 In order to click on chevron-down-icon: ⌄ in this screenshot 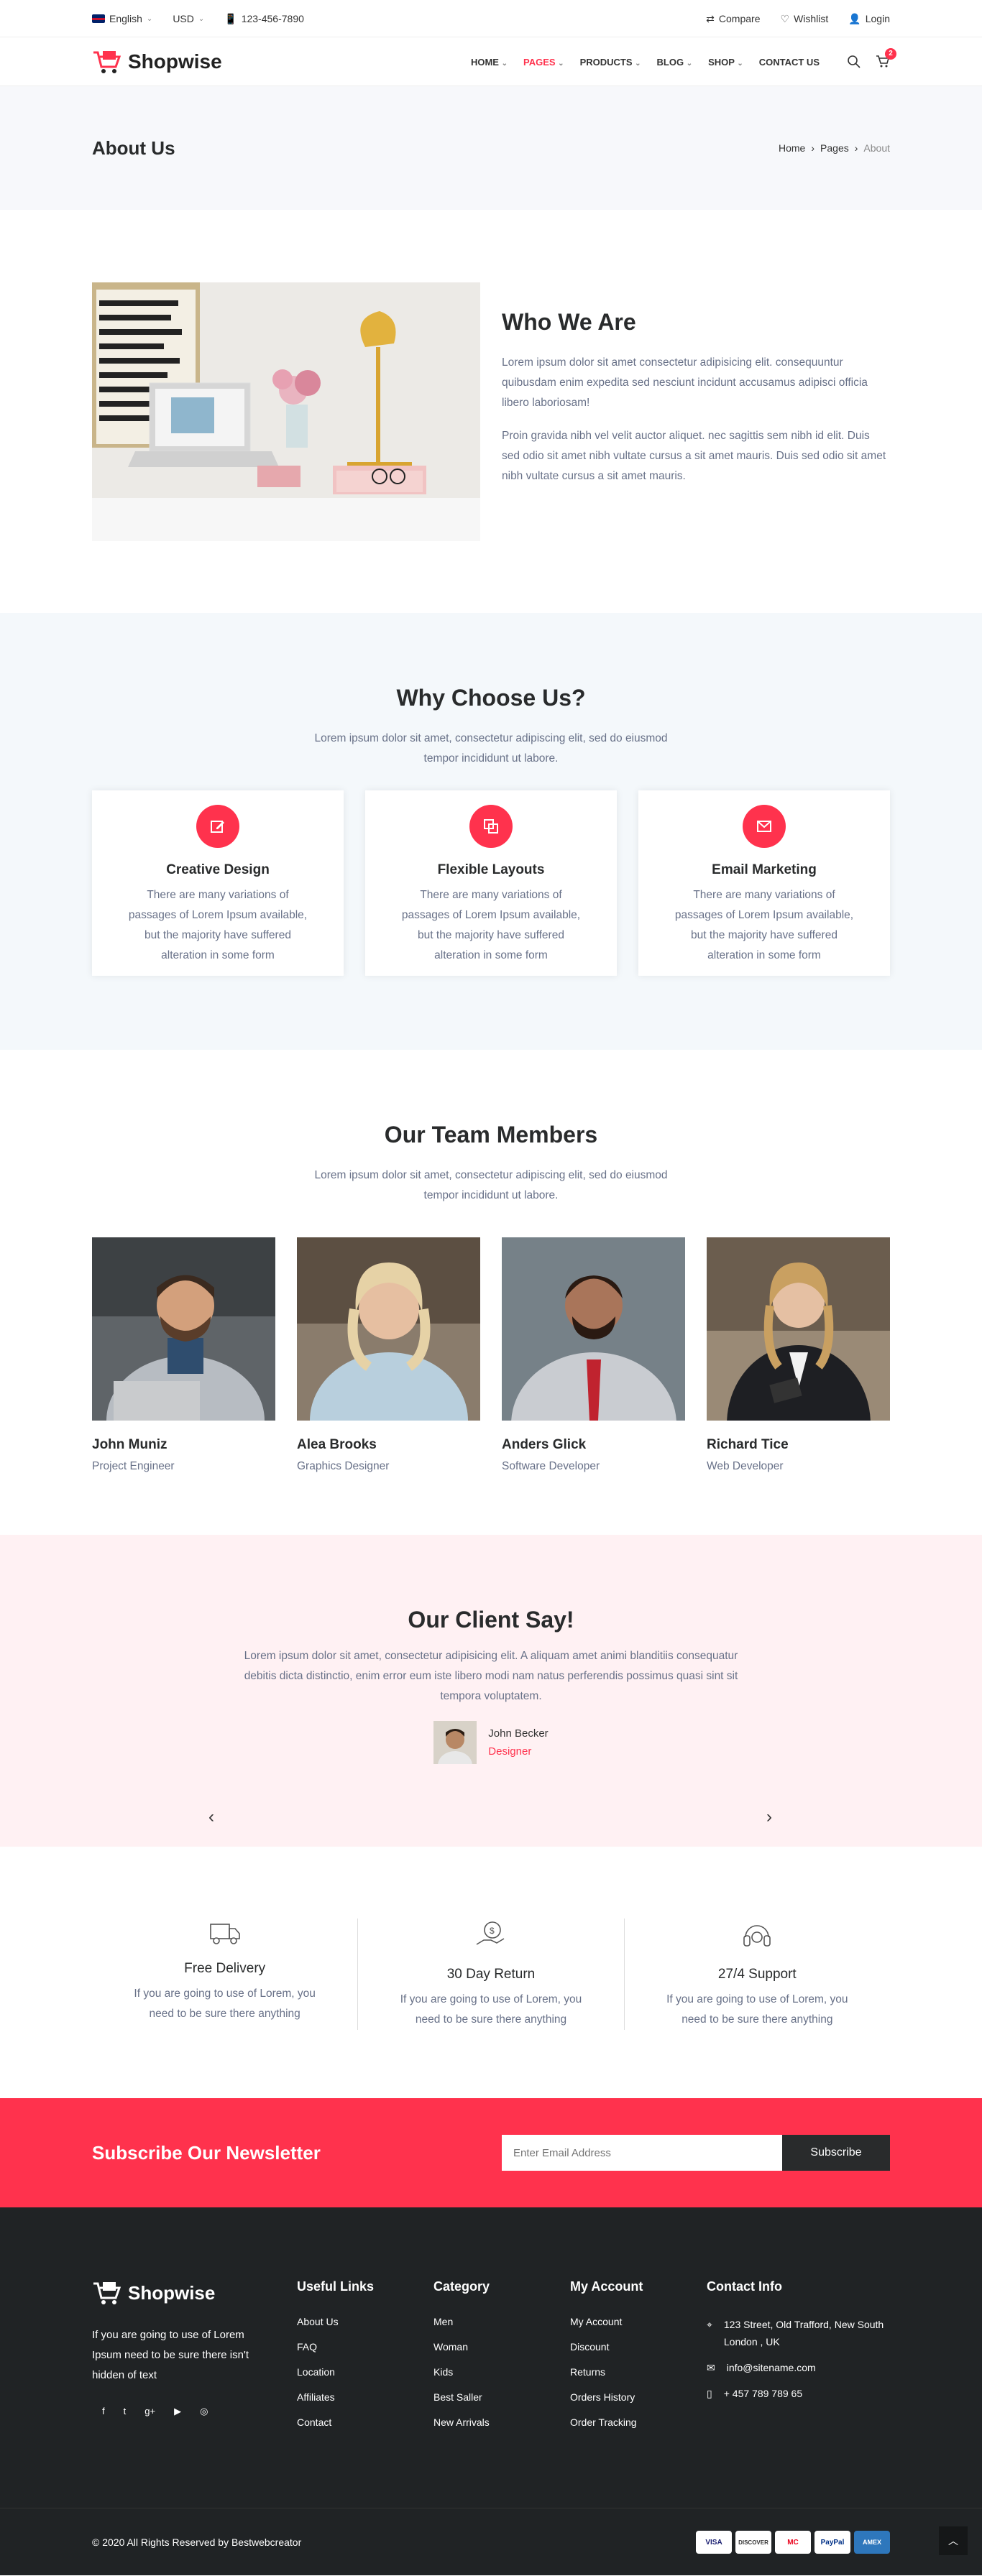, I will do `click(740, 64)`.